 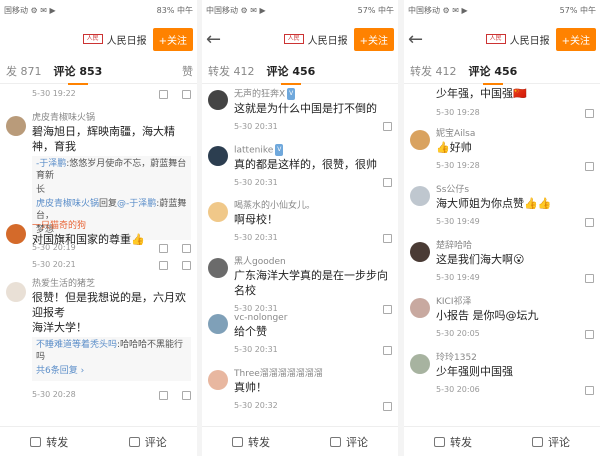 What do you see at coordinates (487, 315) in the screenshot?
I see `comment-text-content: 小报告 是你吗@坛九` at bounding box center [487, 315].